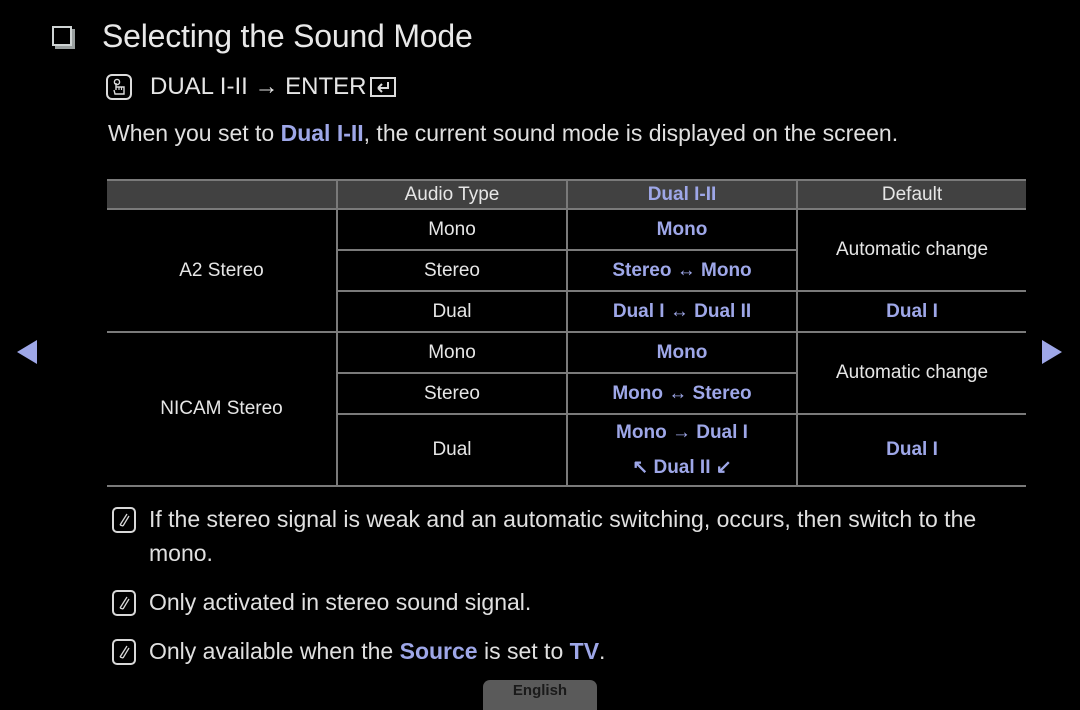 This screenshot has height=710, width=1080. I want to click on table-header-dual: Dual I-II, so click(682, 194).